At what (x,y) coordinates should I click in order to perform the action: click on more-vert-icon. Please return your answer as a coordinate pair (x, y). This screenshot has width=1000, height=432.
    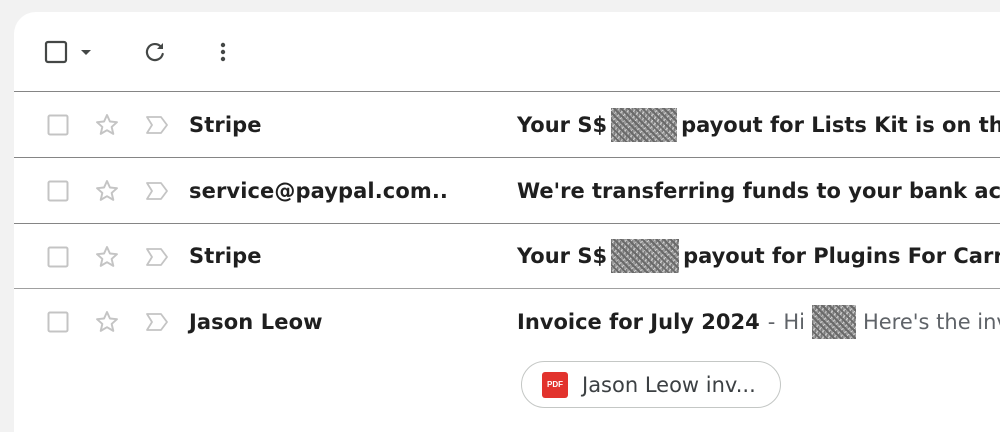
    Looking at the image, I should click on (223, 52).